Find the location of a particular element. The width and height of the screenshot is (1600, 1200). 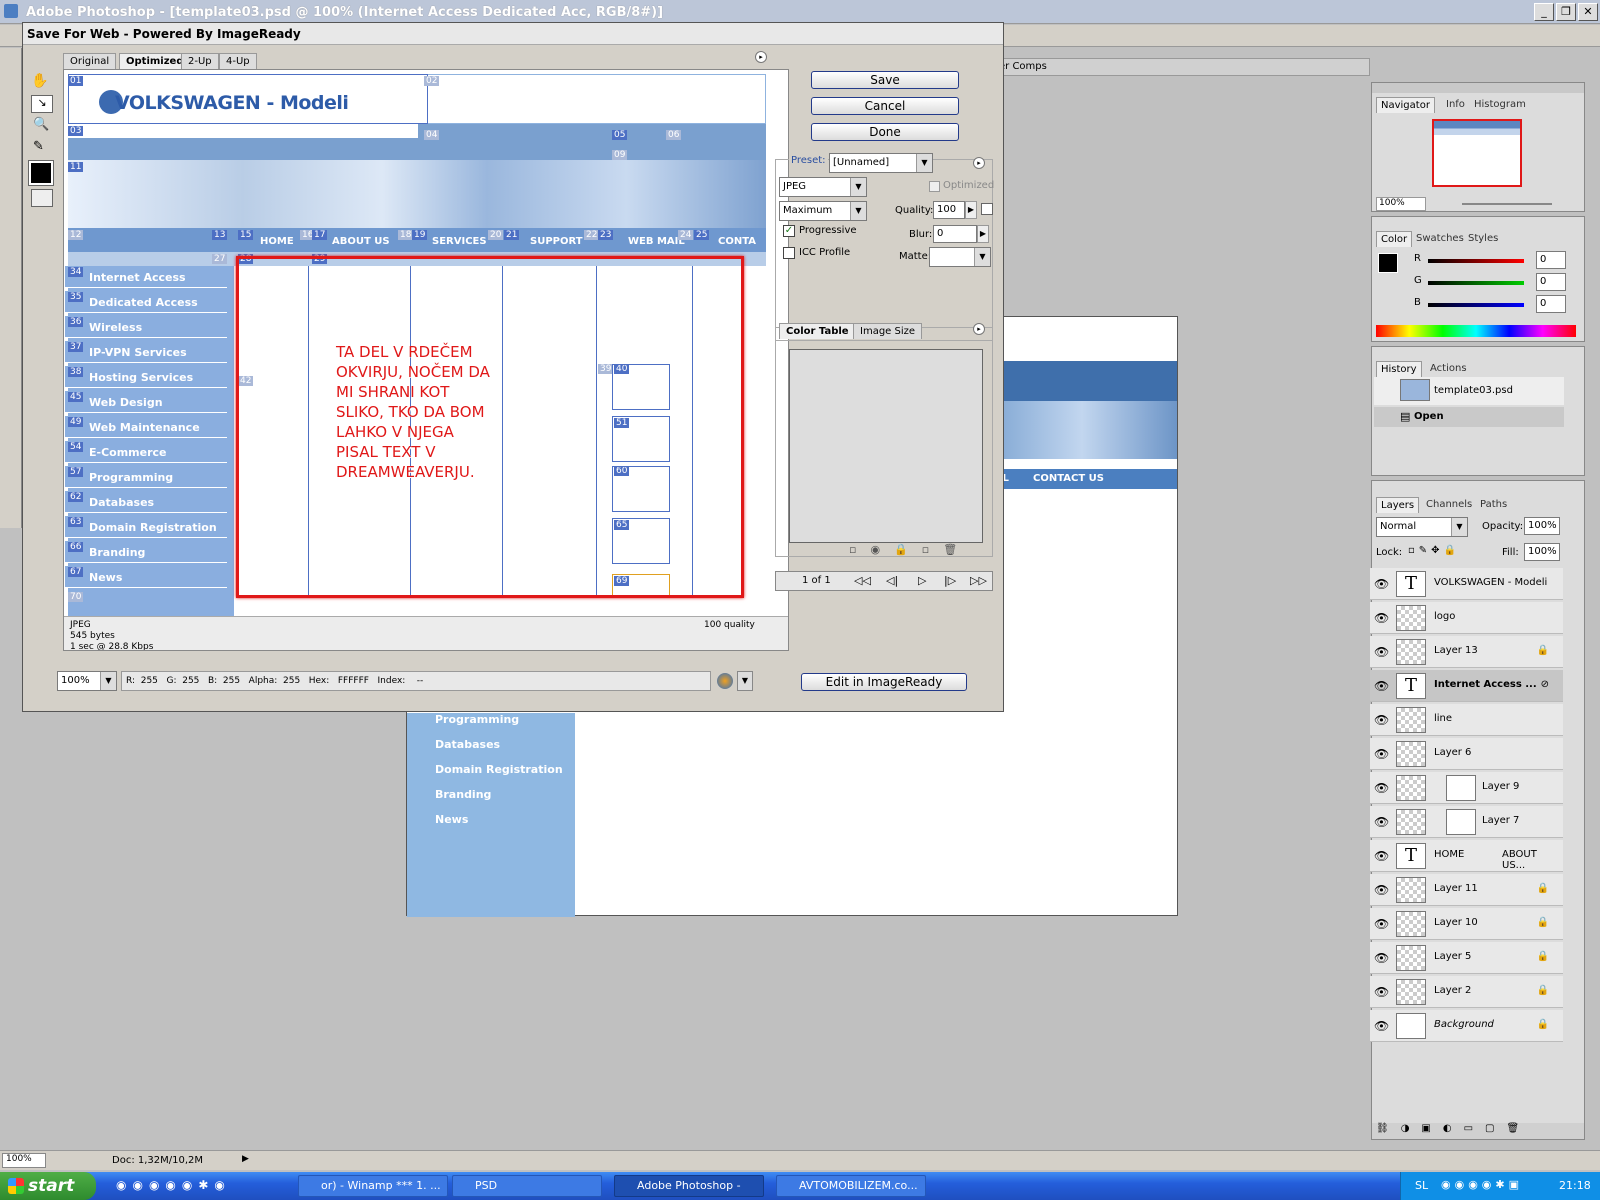

slice-select-tool-icon: ↘ is located at coordinates (42, 104).